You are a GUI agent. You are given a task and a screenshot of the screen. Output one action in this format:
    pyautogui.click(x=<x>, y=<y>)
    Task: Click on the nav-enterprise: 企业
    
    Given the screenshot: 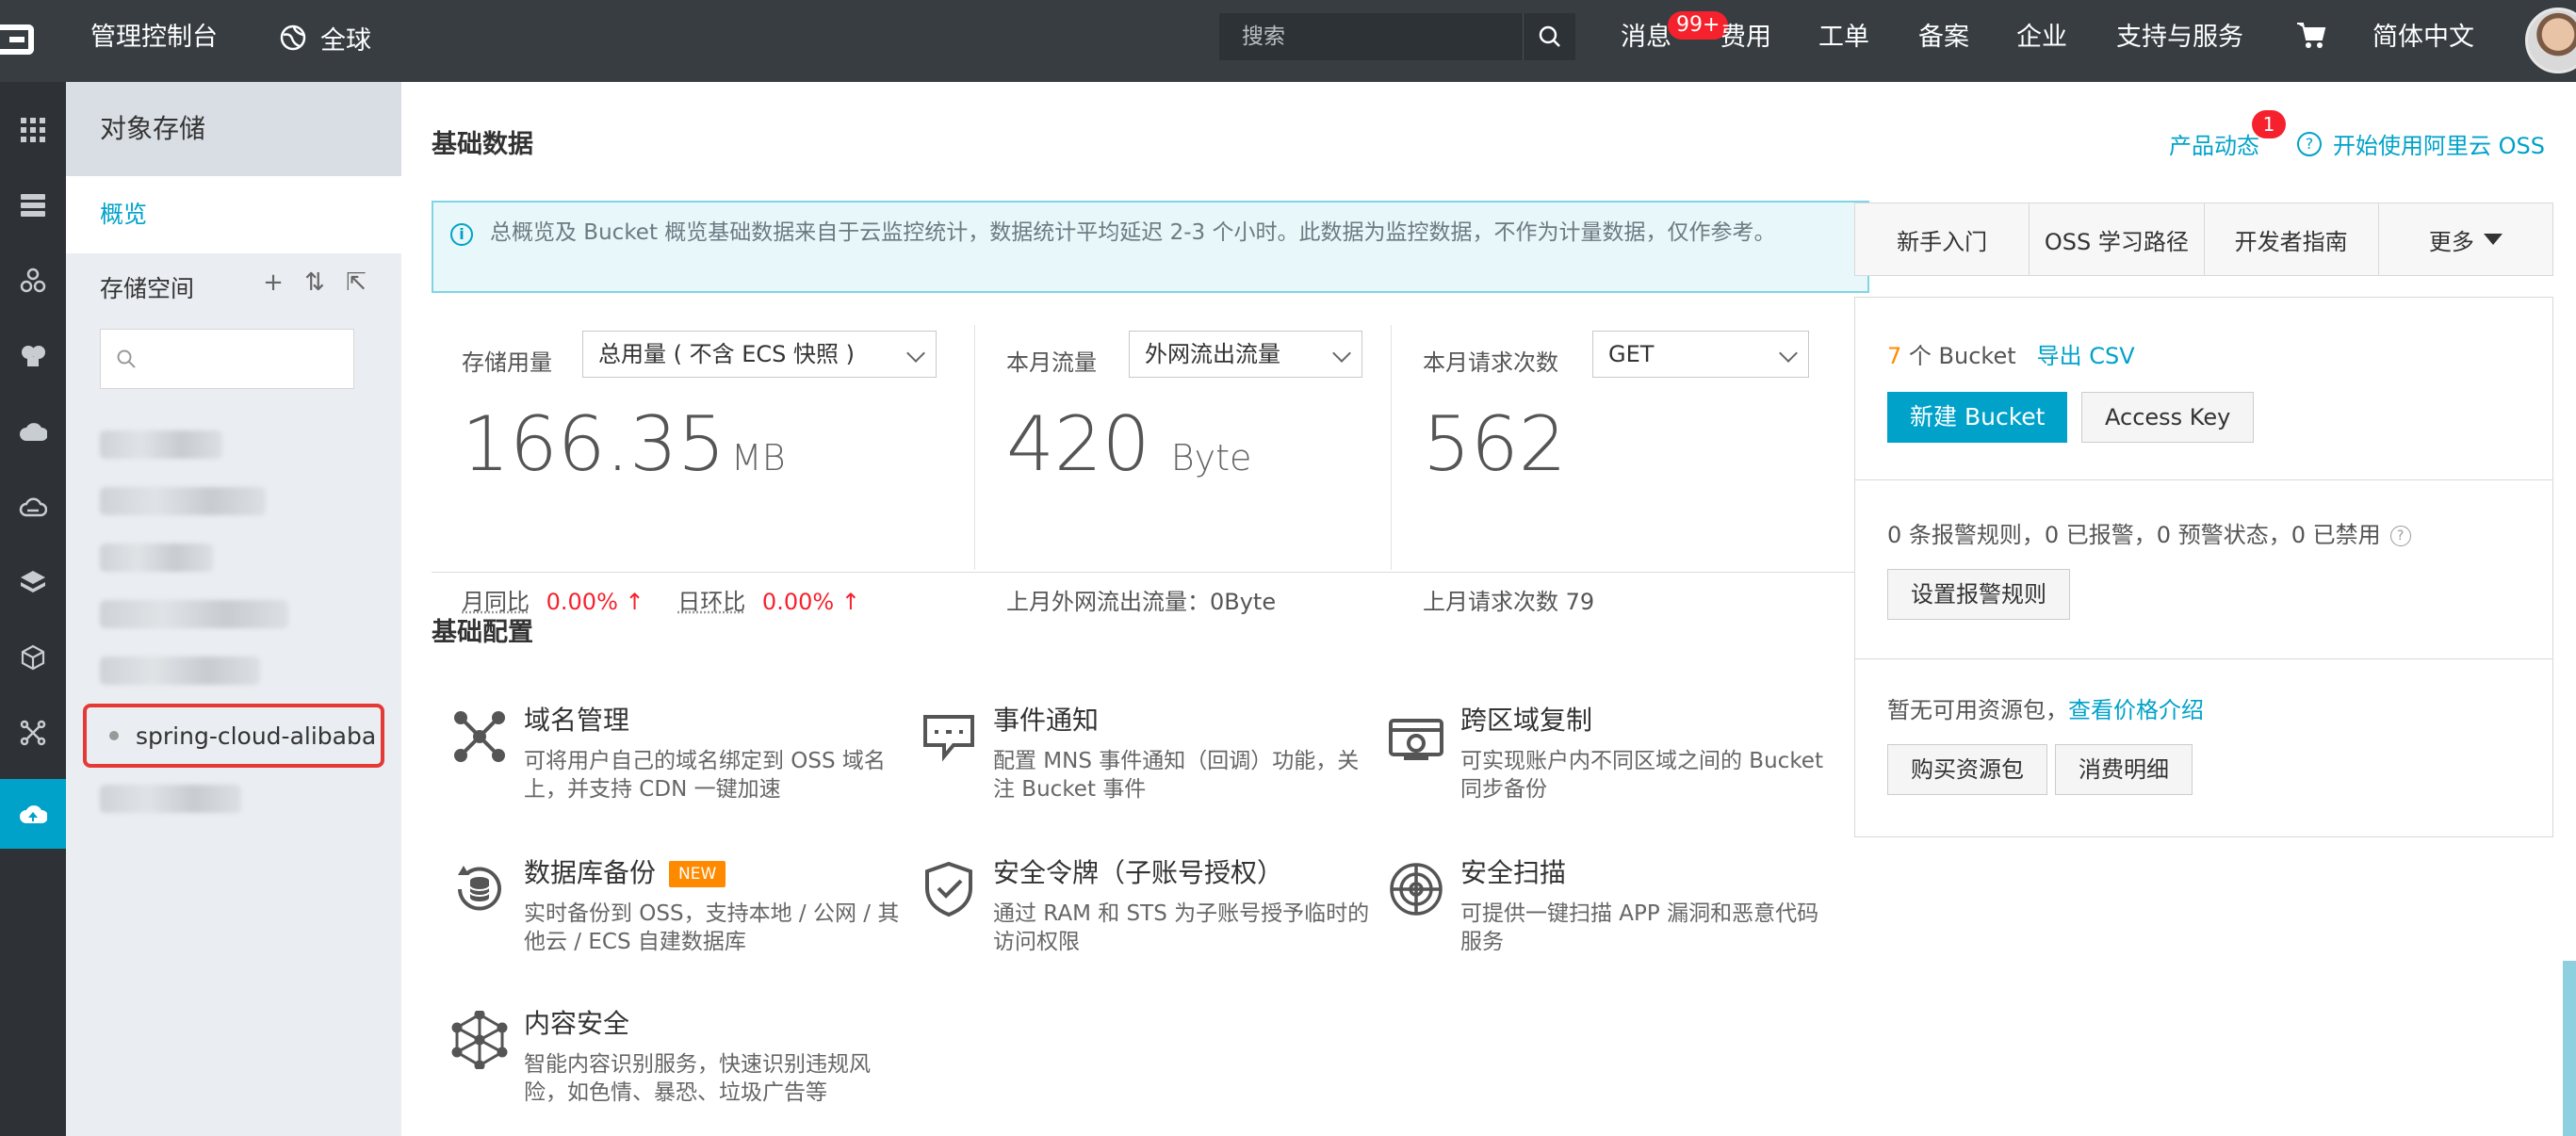 What is the action you would take?
    pyautogui.click(x=2041, y=38)
    